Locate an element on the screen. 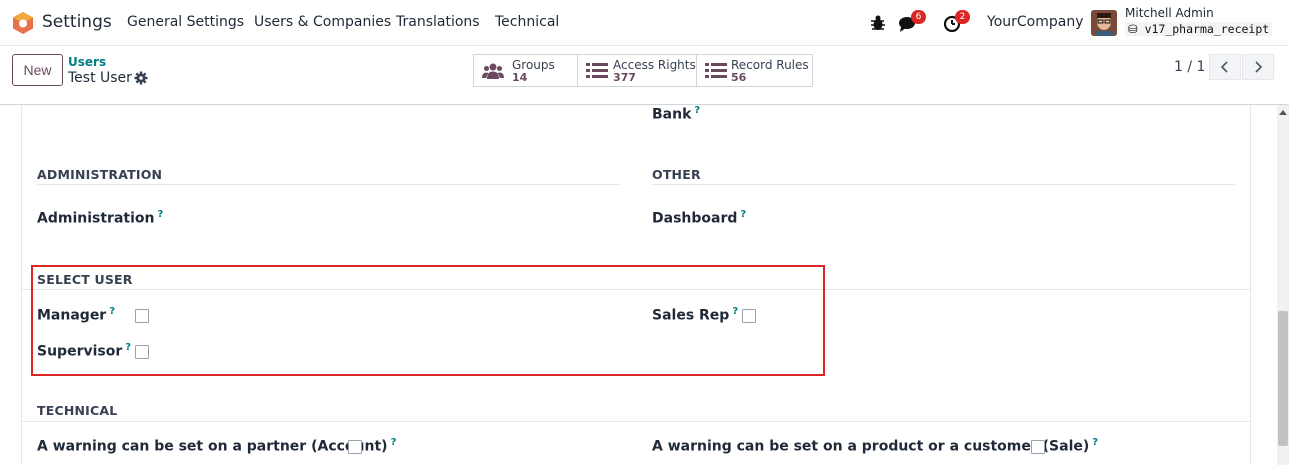 The image size is (1289, 465). warning-product-checkbox is located at coordinates (1038, 447).